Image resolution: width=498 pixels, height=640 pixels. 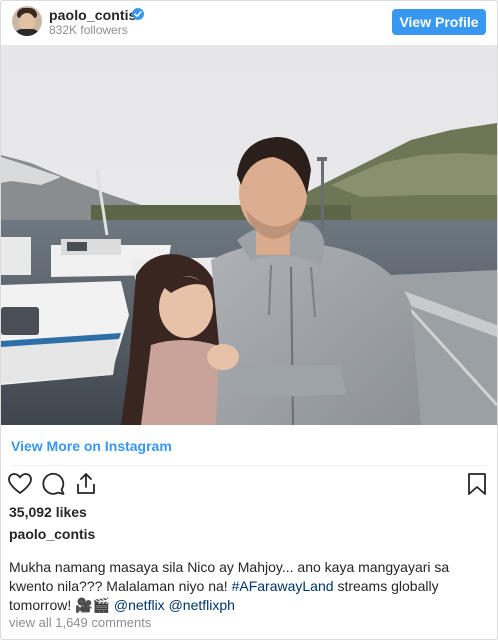 What do you see at coordinates (139, 605) in the screenshot?
I see `mention-netflix: @netflix` at bounding box center [139, 605].